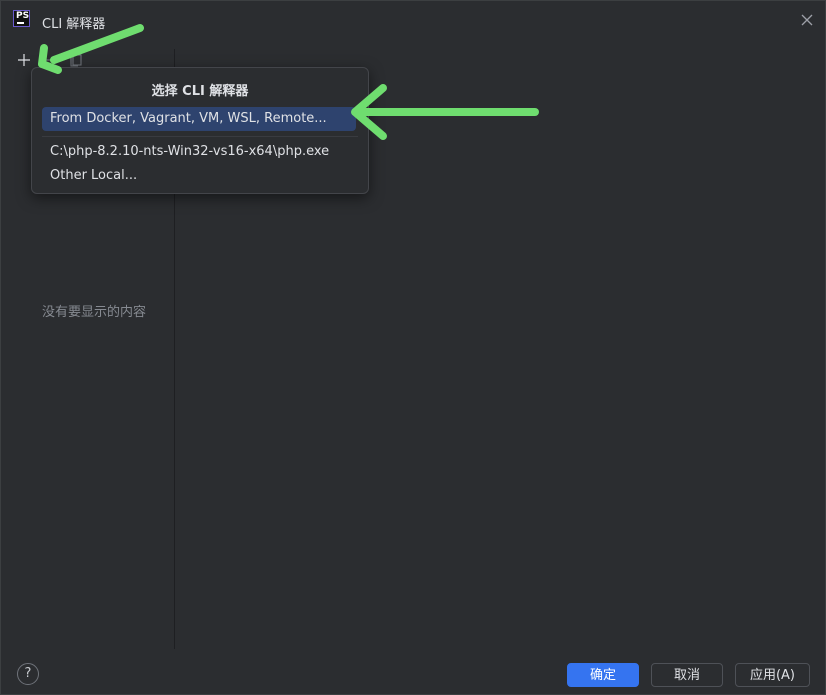  Describe the element at coordinates (199, 152) in the screenshot. I see `popup-item-local-php: C:\php-8.2.10-nts-Win32-vs16-x64\php.exe` at that location.